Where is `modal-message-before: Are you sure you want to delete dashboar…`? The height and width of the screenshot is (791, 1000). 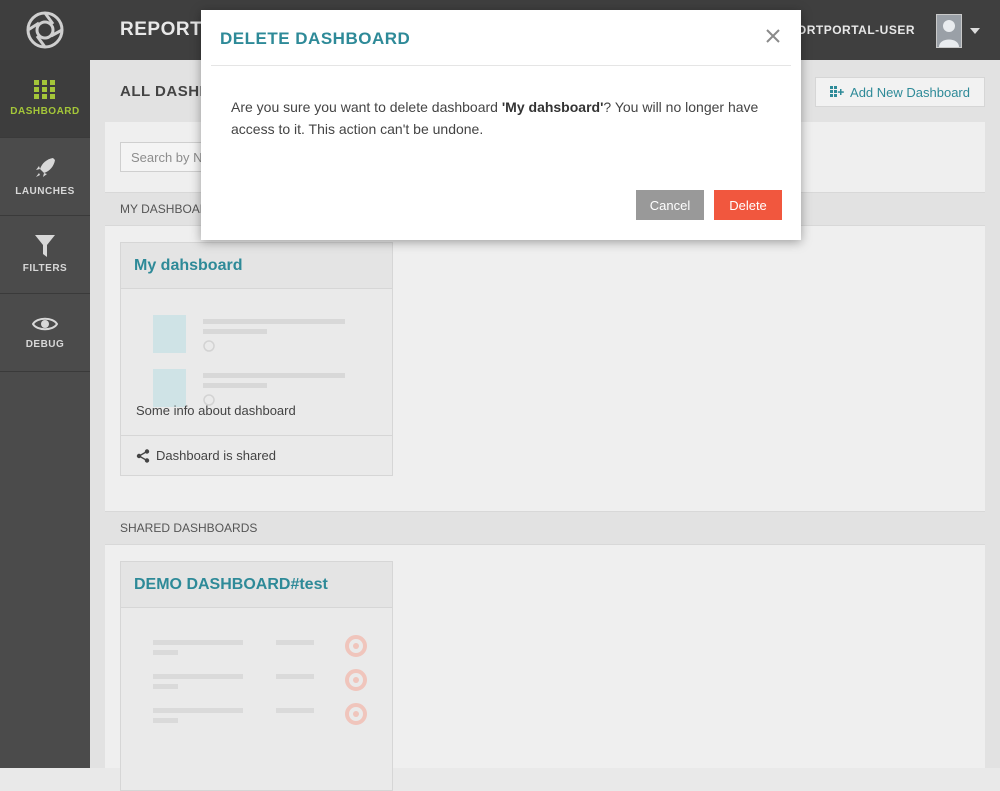
modal-message-before: Are you sure you want to delete dashboar… is located at coordinates (366, 107).